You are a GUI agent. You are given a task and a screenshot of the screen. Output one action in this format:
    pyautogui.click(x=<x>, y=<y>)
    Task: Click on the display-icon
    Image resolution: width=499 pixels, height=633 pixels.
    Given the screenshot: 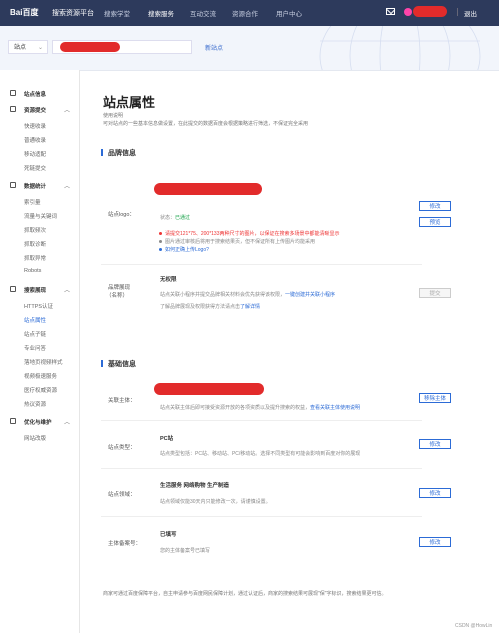 What is the action you would take?
    pyautogui.click(x=13, y=289)
    